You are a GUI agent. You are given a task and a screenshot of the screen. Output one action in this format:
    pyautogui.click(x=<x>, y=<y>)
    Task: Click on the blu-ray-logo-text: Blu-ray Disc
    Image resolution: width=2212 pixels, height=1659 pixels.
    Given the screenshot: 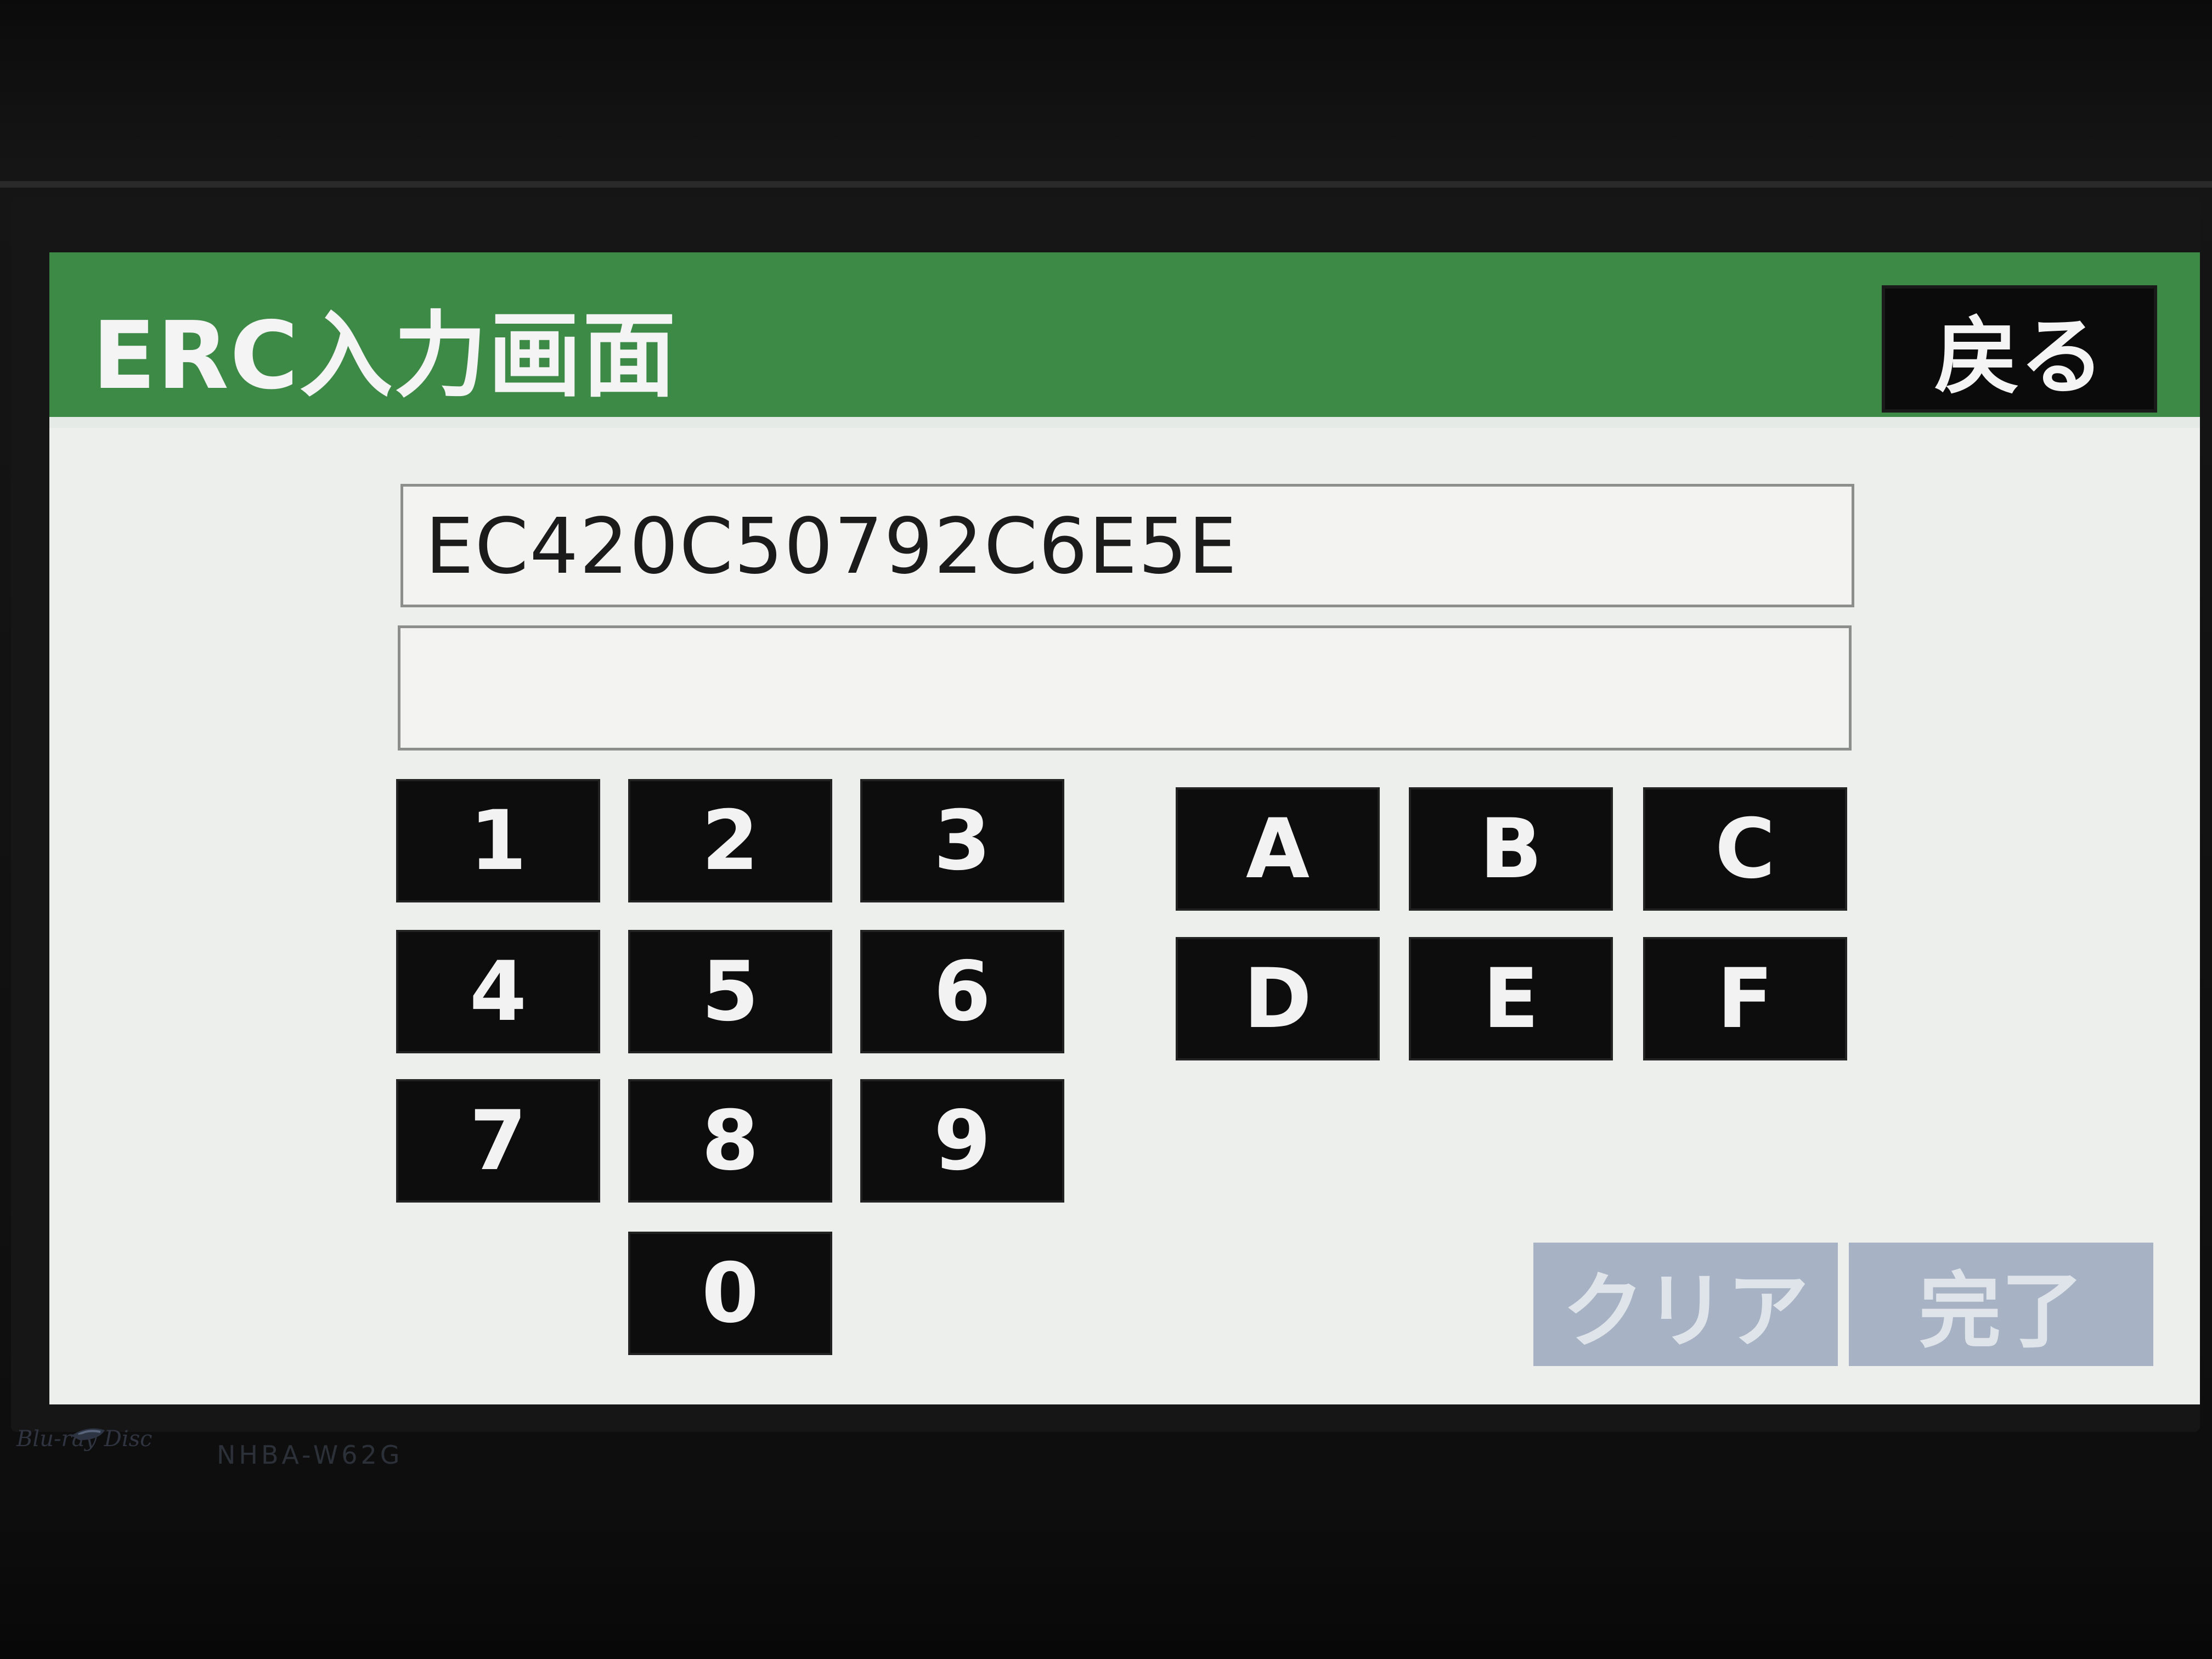 What is the action you would take?
    pyautogui.click(x=84, y=1439)
    